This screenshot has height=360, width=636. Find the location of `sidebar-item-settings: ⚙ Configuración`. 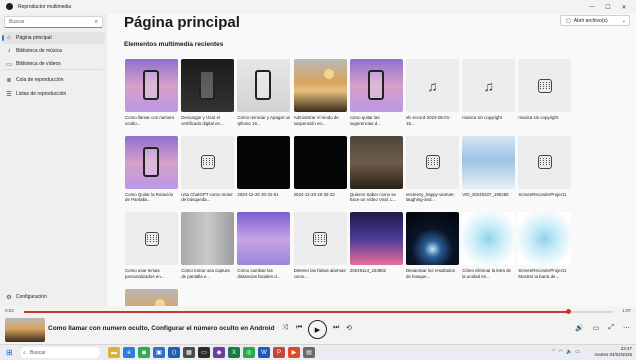

sidebar-item-settings: ⚙ Configuración is located at coordinates (53, 297).